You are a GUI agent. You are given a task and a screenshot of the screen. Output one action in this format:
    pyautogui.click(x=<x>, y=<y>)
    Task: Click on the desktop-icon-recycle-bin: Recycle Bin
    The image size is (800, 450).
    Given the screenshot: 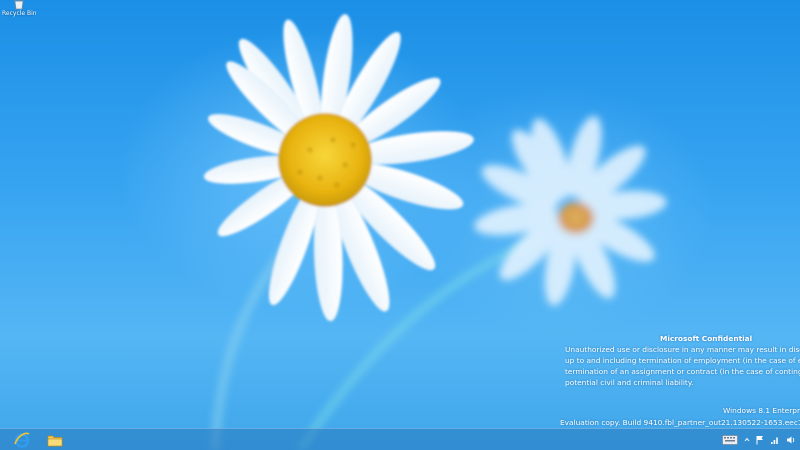 What is the action you would take?
    pyautogui.click(x=19, y=8)
    